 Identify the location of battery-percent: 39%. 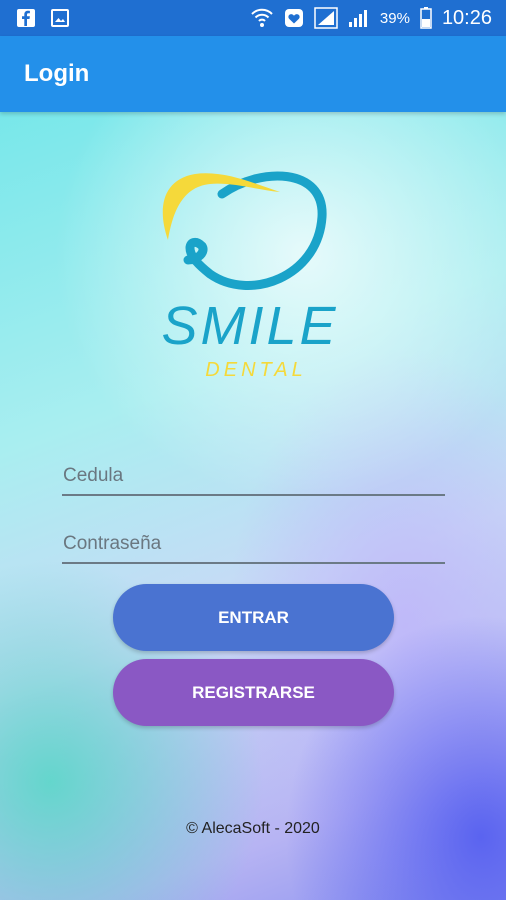
(394, 18).